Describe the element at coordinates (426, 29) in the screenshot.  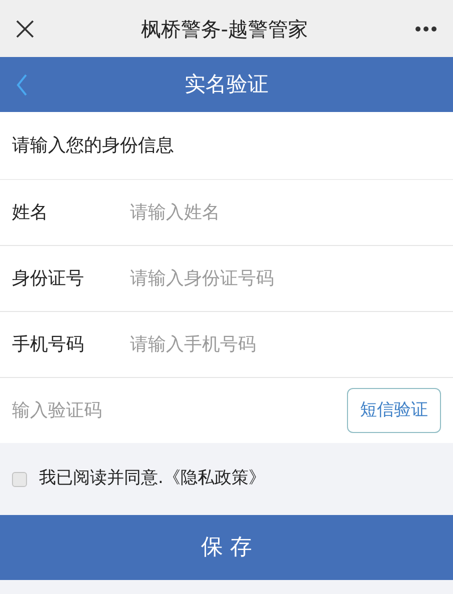
I see `more-icon` at that location.